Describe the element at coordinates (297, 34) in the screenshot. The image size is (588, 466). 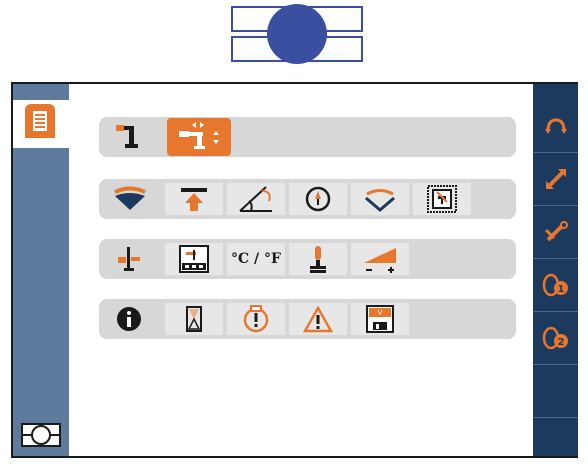
I see `company-logo-icon` at that location.